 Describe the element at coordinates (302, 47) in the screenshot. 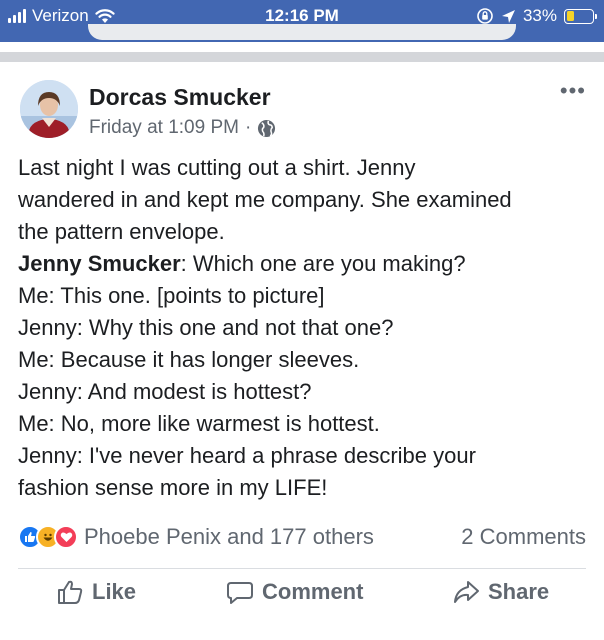

I see `top-spacer` at that location.